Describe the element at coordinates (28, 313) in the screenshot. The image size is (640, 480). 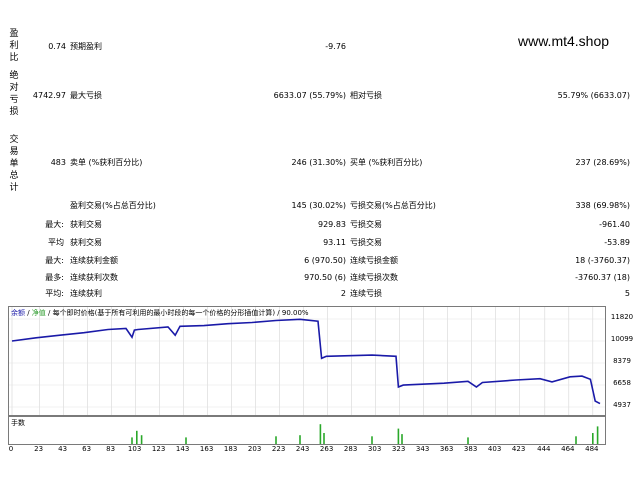
I see `legend-sep: /` at that location.